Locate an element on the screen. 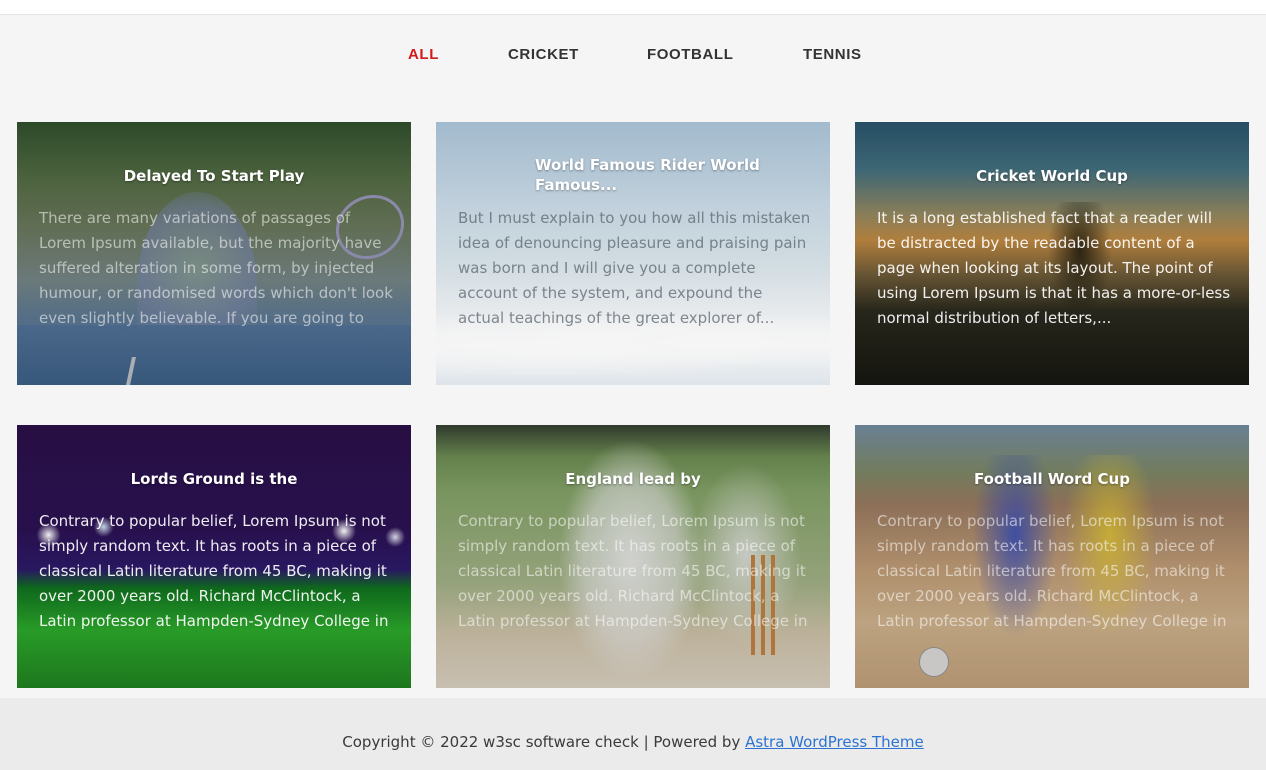  filter-tennis: TENNIS is located at coordinates (832, 54).